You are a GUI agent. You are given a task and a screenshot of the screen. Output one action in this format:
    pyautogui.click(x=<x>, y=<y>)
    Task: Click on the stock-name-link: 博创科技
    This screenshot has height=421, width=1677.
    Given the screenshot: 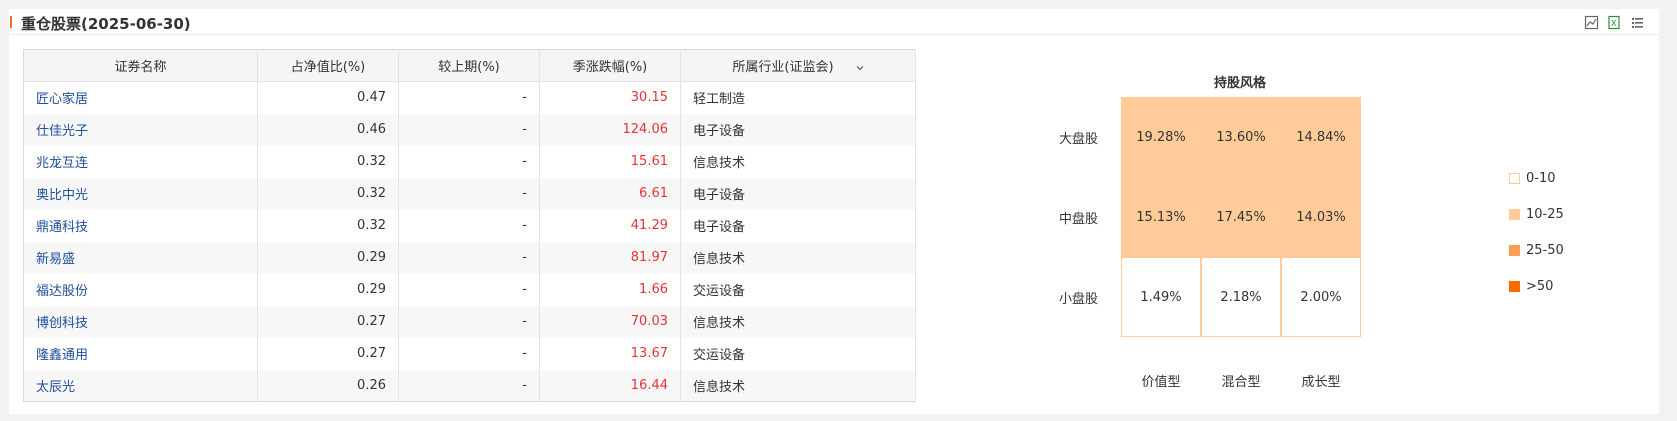 What is the action you would take?
    pyautogui.click(x=140, y=321)
    